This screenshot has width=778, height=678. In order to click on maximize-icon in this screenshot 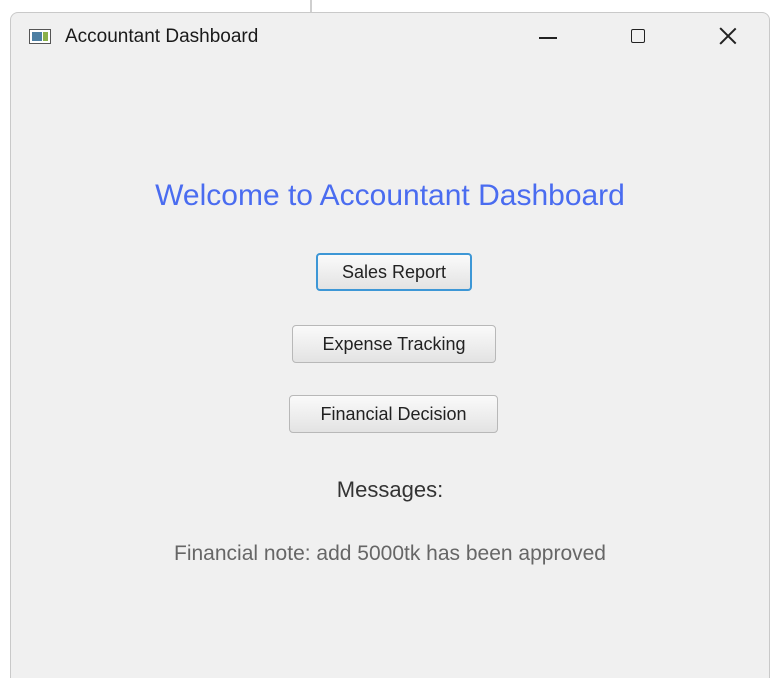, I will do `click(638, 36)`.